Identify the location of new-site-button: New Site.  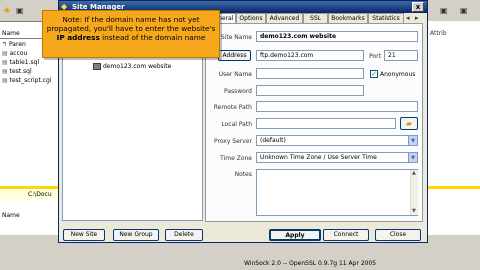
(84, 235).